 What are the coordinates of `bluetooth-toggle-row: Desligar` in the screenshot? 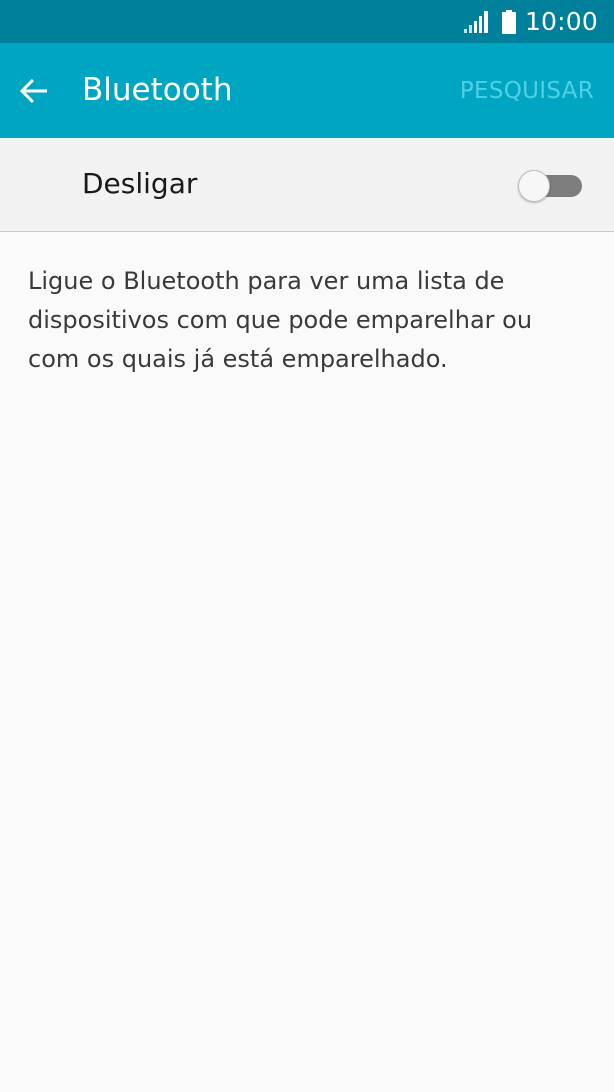 It's located at (307, 185).